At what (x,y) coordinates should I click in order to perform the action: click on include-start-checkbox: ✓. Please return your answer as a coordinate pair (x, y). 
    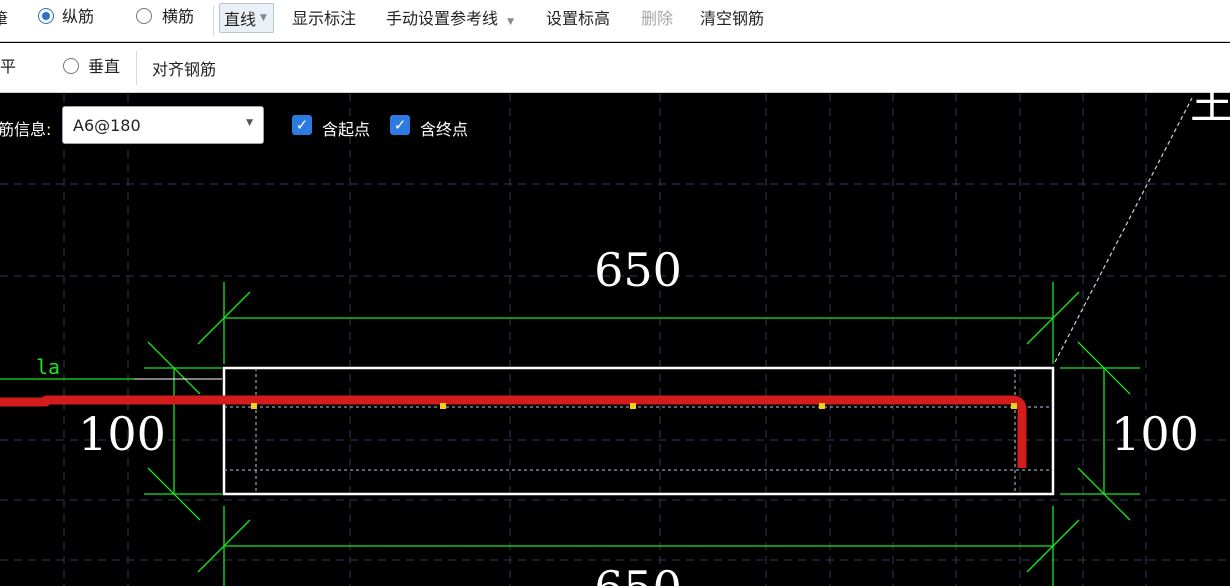
    Looking at the image, I should click on (302, 125).